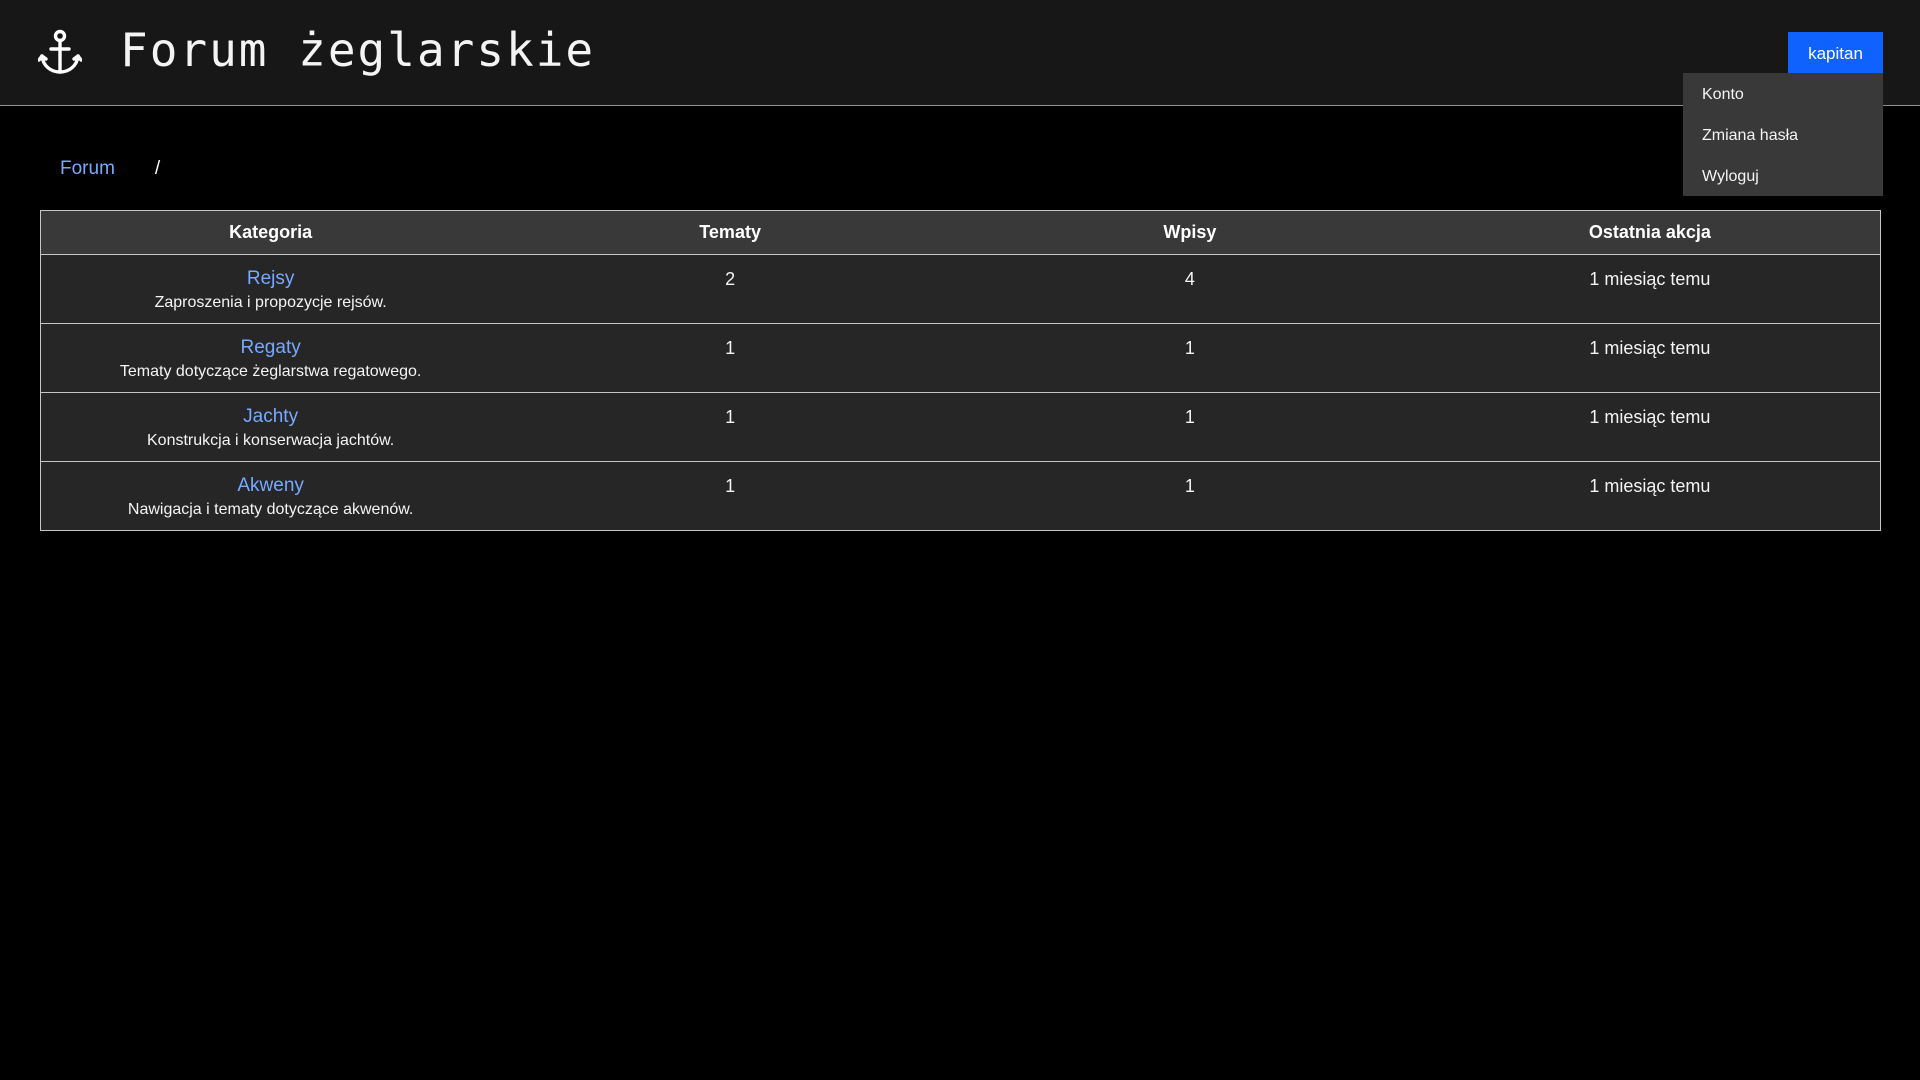 This screenshot has width=1920, height=1080. I want to click on header-topics: Tematy, so click(730, 232).